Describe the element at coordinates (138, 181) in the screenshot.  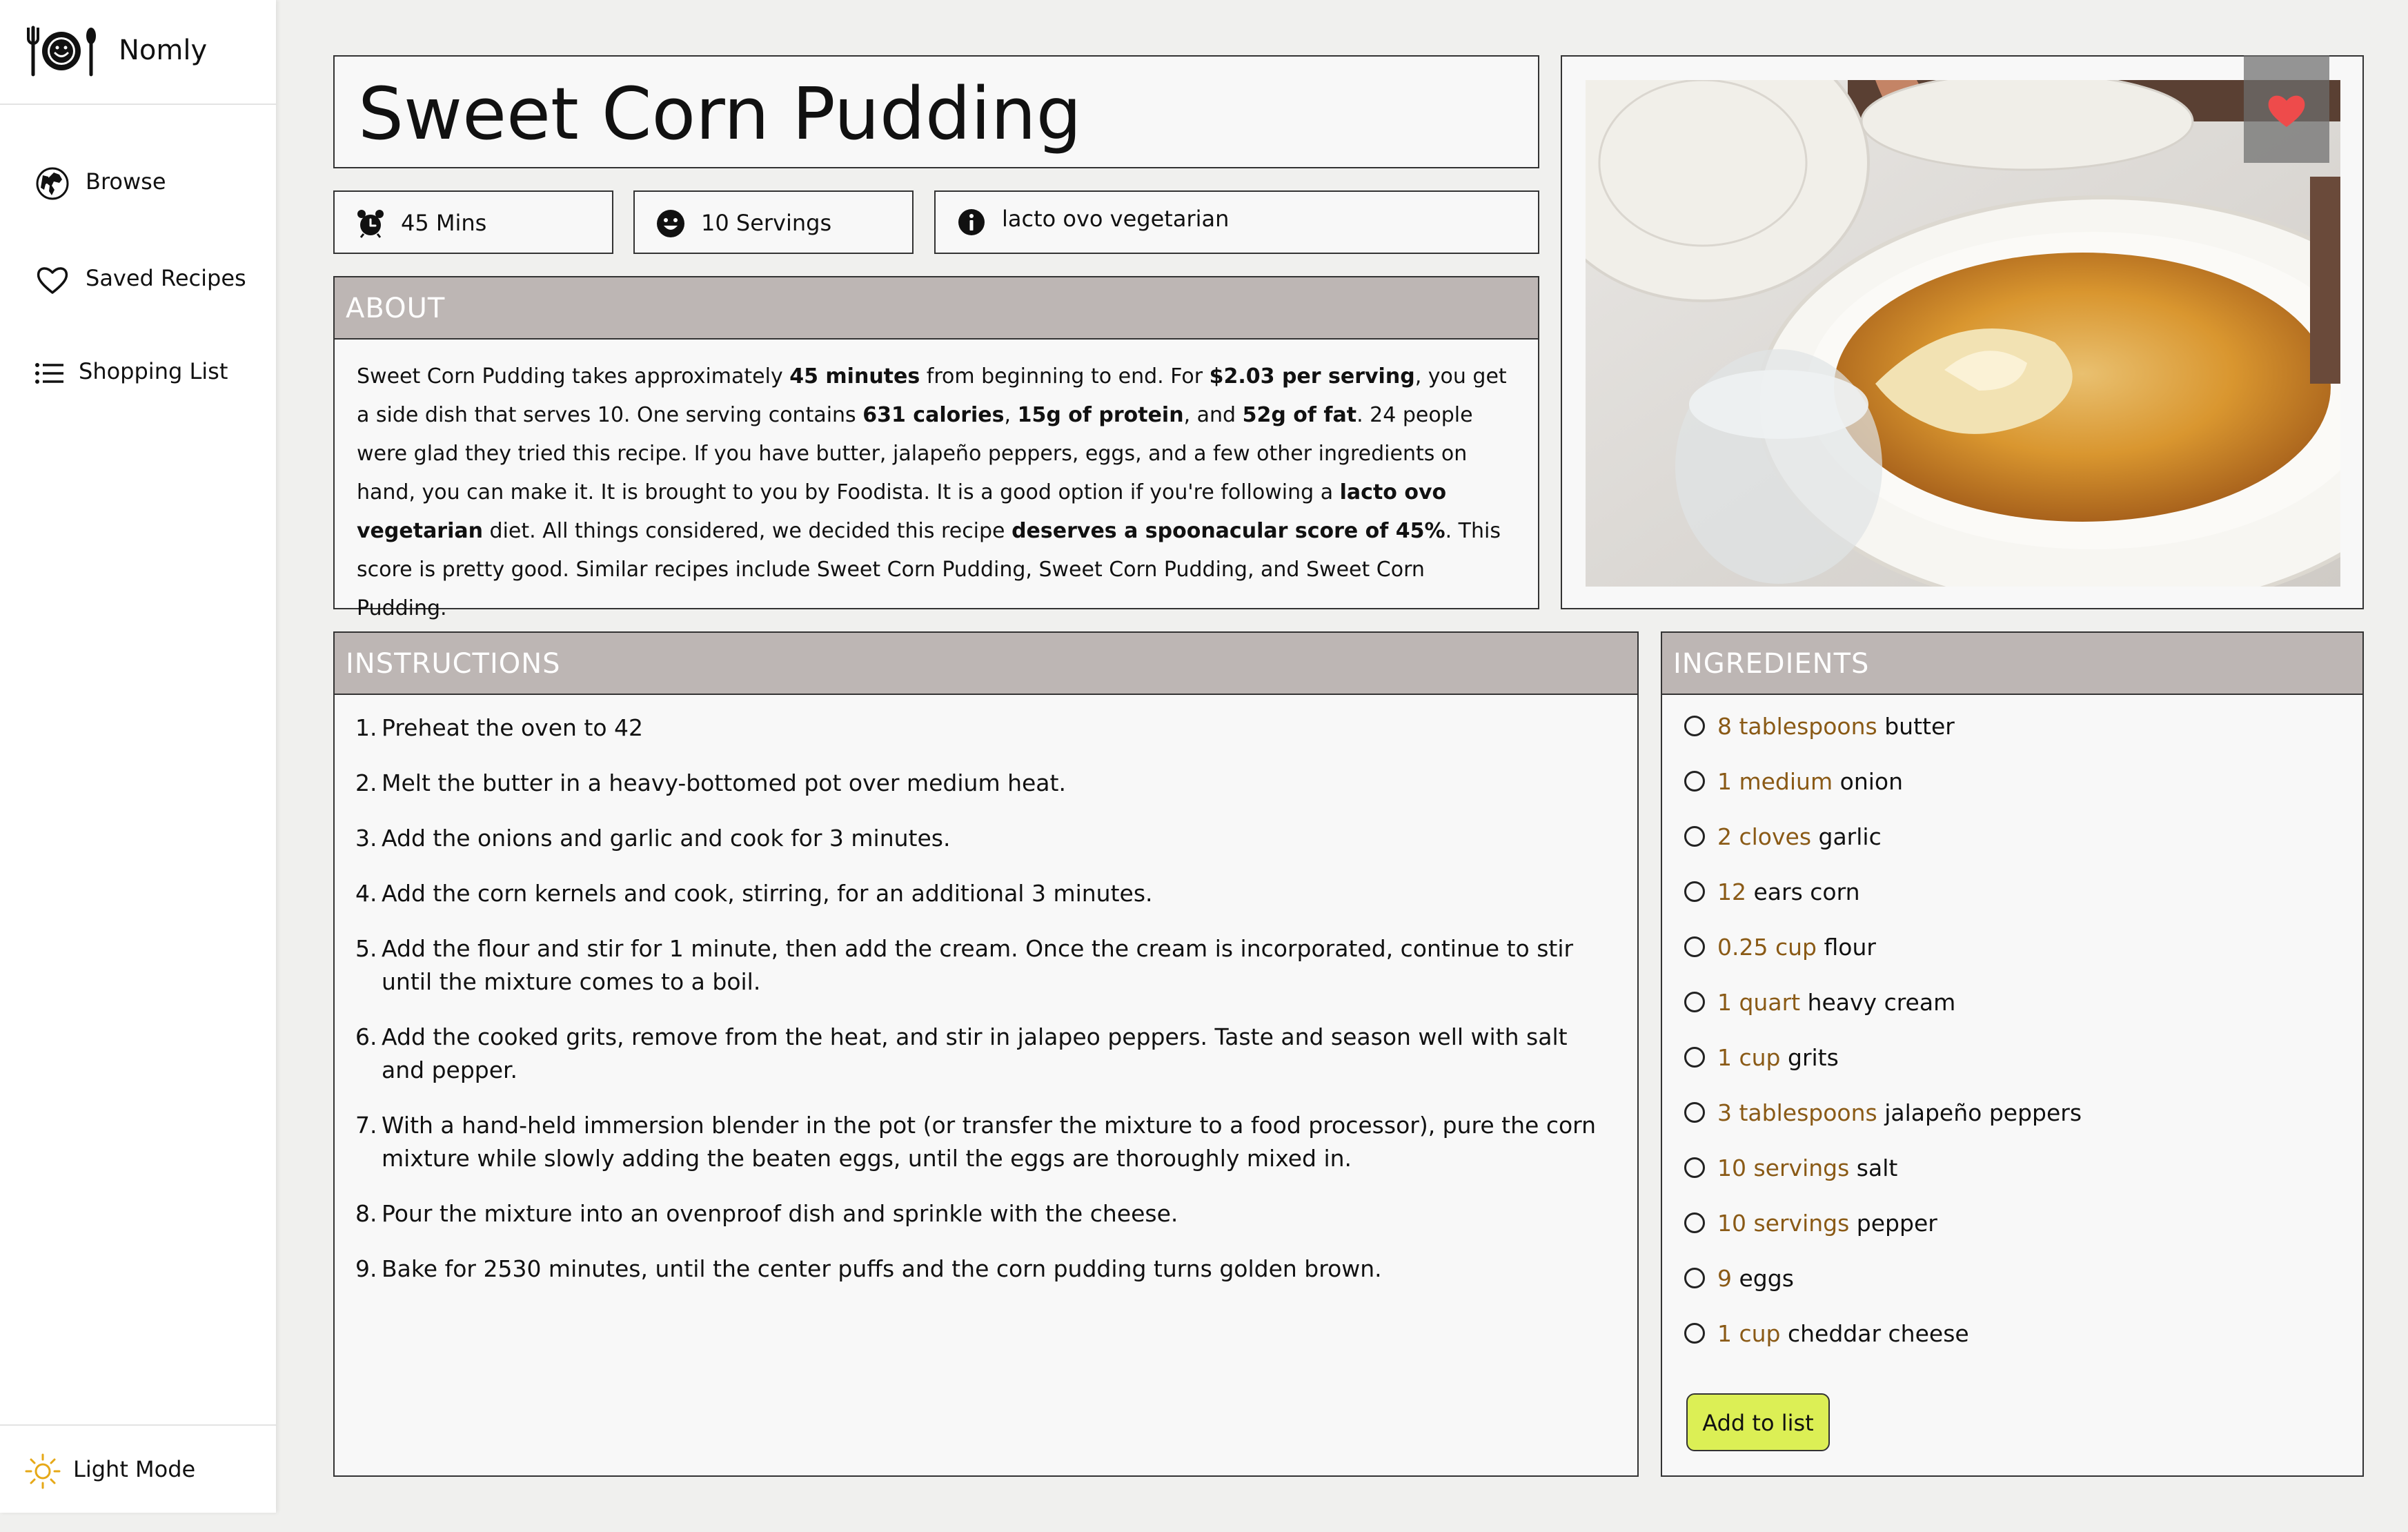
I see `sidebar-item-browse: Browse` at that location.